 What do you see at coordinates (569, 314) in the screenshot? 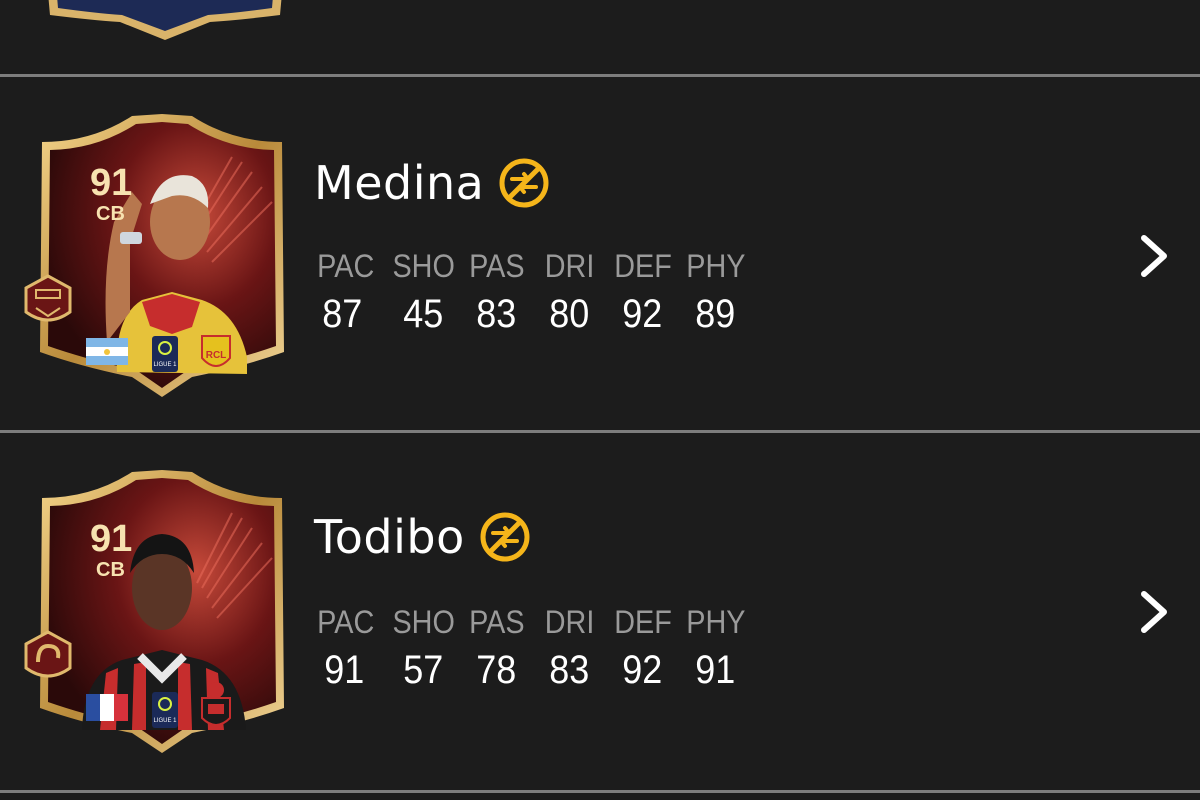
I see `stat-value: 80` at bounding box center [569, 314].